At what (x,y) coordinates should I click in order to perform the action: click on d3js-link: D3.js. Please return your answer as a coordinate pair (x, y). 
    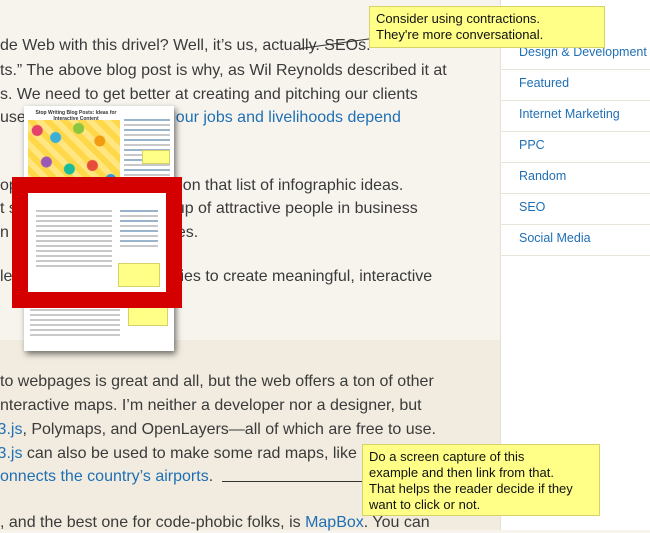
    Looking at the image, I should click on (11, 429).